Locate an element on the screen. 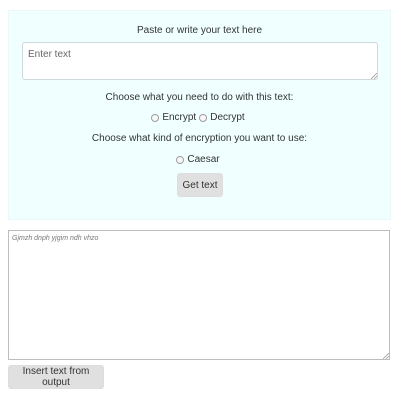 This screenshot has width=400, height=400. caesar-label: Caesar is located at coordinates (203, 160).